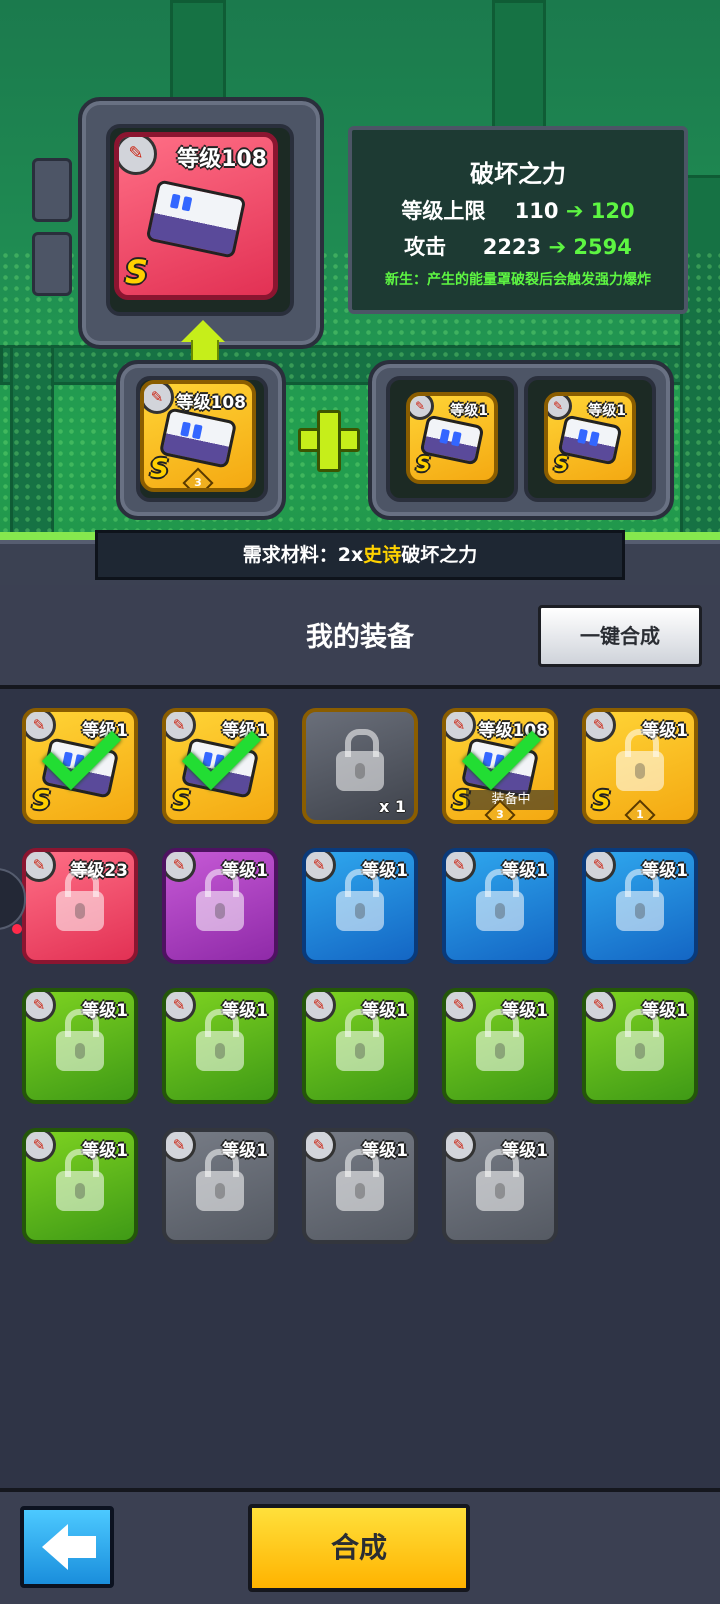 Image resolution: width=720 pixels, height=1604 pixels. I want to click on item-level: 等级1, so click(607, 411).